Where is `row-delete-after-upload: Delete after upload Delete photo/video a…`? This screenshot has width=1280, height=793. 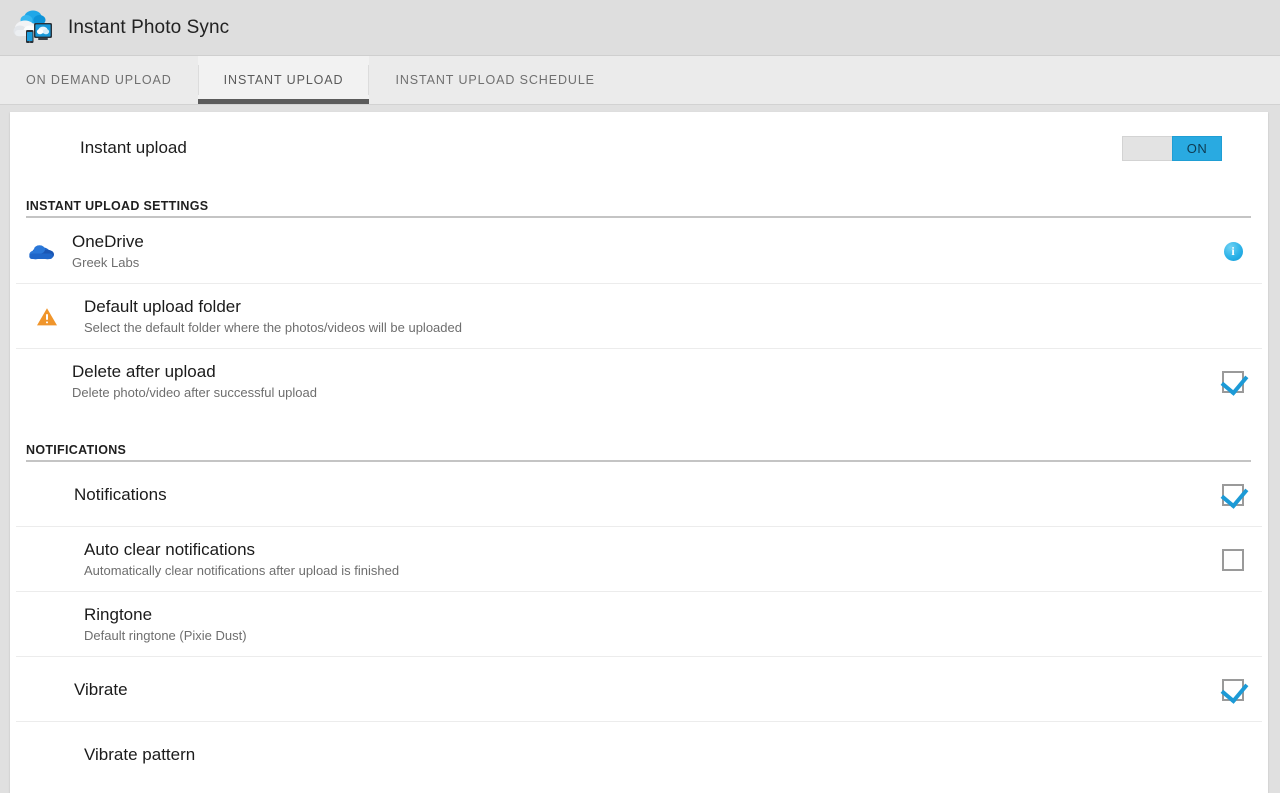 row-delete-after-upload: Delete after upload Delete photo/video a… is located at coordinates (639, 381).